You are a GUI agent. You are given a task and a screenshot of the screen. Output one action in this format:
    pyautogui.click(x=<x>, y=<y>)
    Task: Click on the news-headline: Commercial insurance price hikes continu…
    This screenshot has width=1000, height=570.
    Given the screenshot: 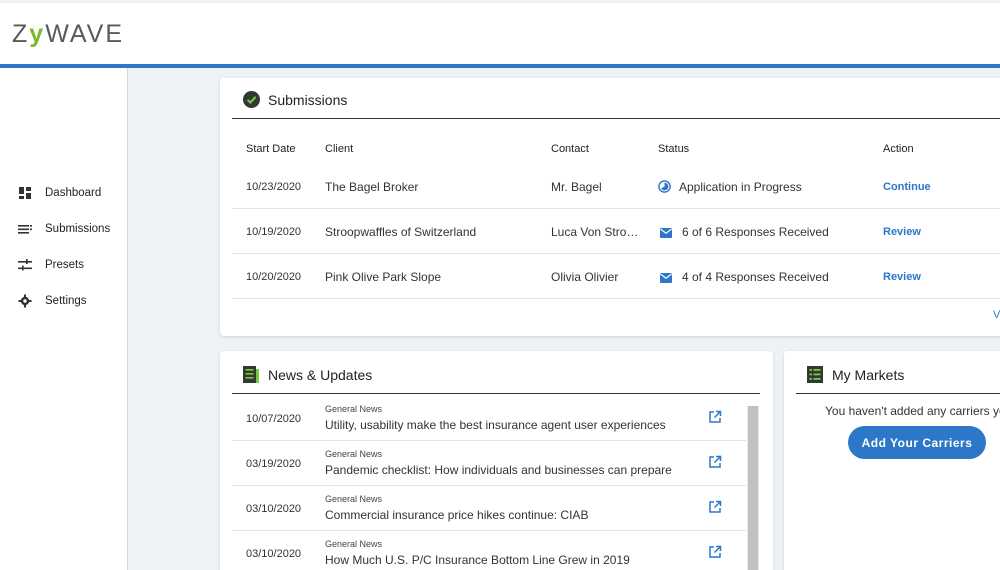 What is the action you would take?
    pyautogui.click(x=456, y=515)
    